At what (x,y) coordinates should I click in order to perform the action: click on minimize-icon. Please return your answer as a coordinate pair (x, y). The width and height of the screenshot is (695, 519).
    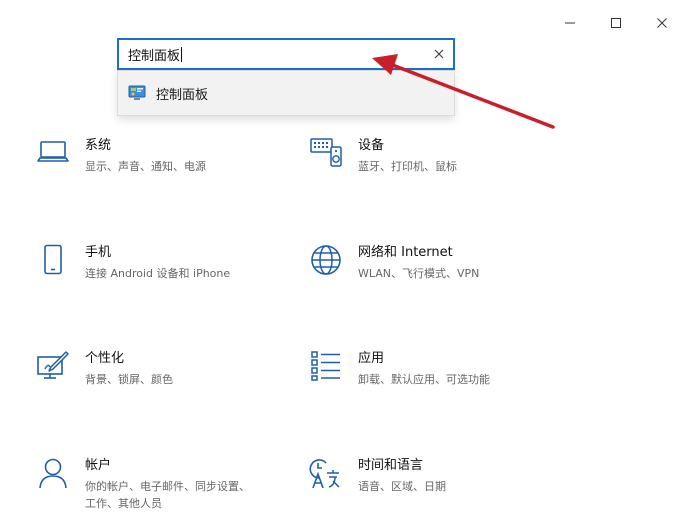
    Looking at the image, I should click on (570, 23).